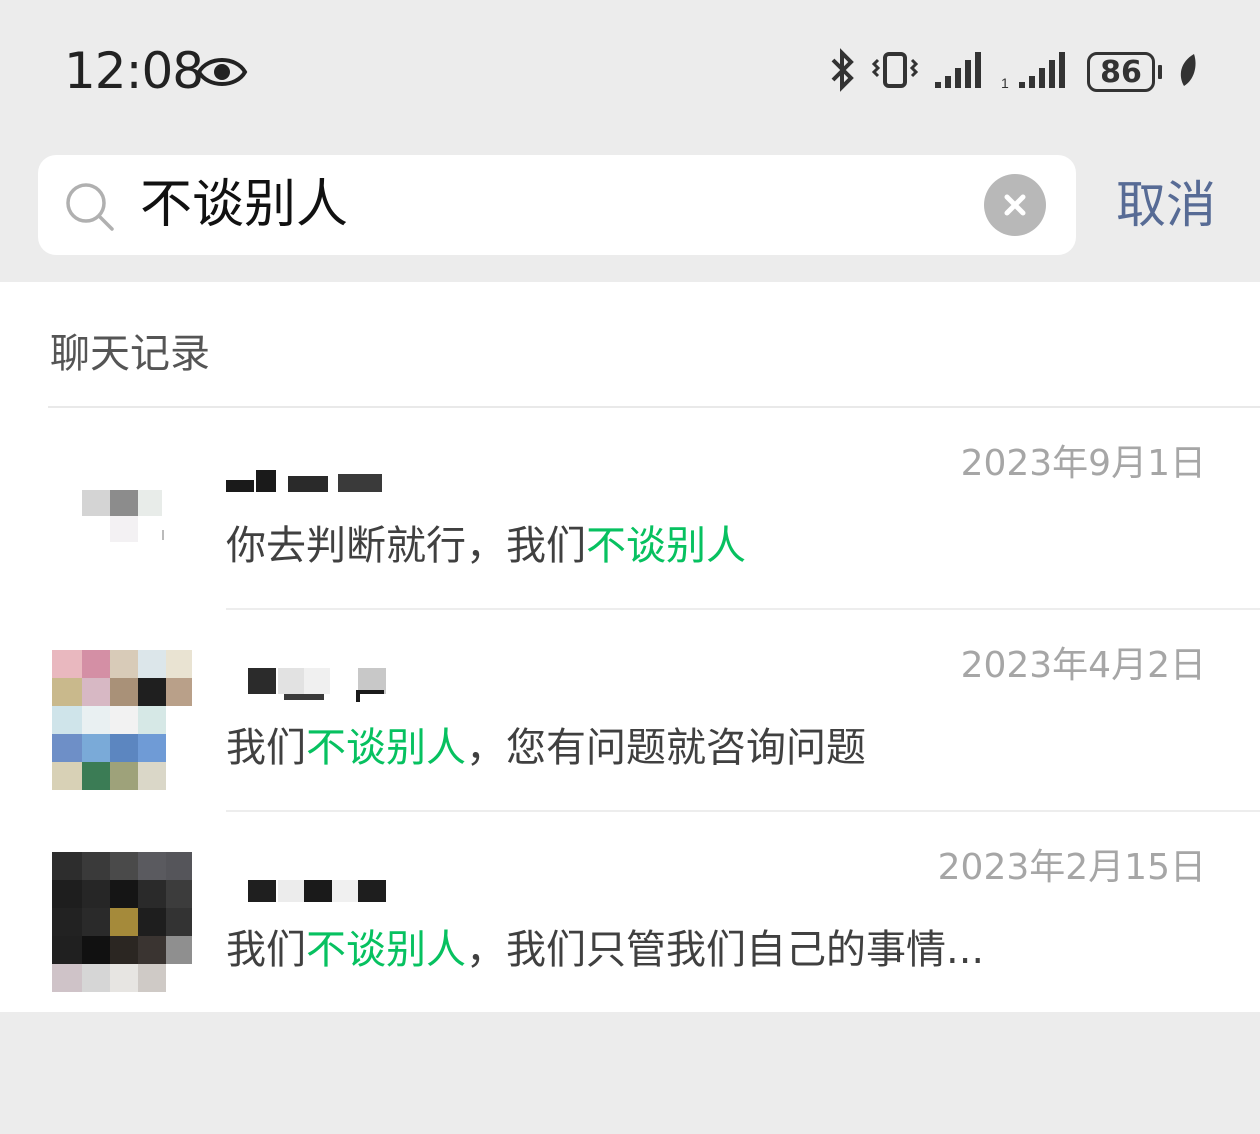 Image resolution: width=1260 pixels, height=1134 pixels. Describe the element at coordinates (134, 71) in the screenshot. I see `status-time: 12:08` at that location.